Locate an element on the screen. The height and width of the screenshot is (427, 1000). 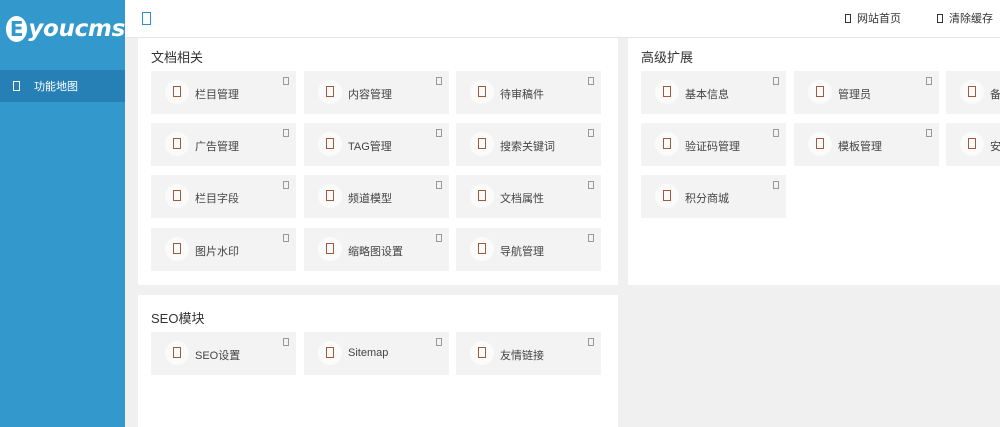
tile-label: 栏目字段 is located at coordinates (217, 199).